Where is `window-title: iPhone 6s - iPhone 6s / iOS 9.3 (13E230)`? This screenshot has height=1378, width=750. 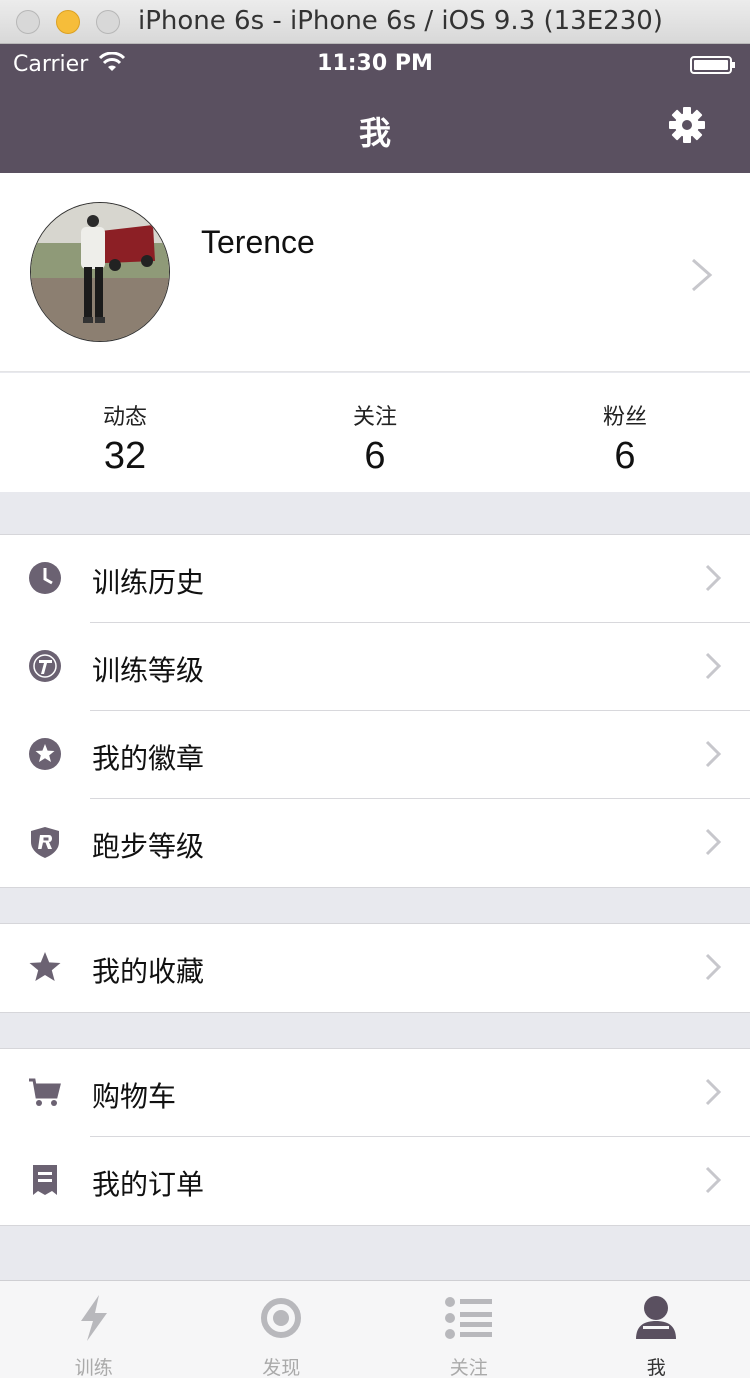 window-title: iPhone 6s - iPhone 6s / iOS 9.3 (13E230) is located at coordinates (400, 21).